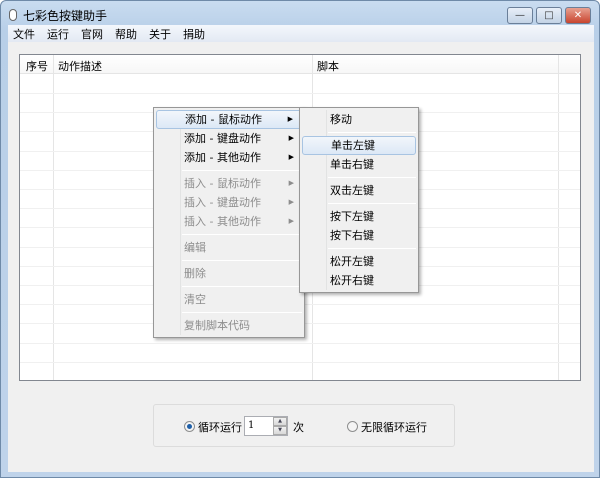 The height and width of the screenshot is (478, 600). What do you see at coordinates (80, 66) in the screenshot?
I see `column-description: 动作描述` at bounding box center [80, 66].